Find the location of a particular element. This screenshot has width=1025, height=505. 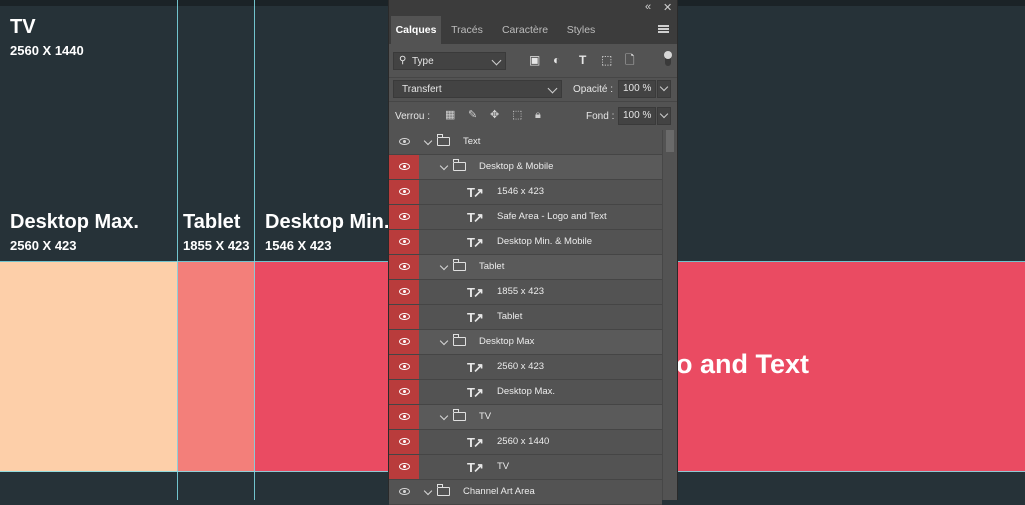

layer-row: T↗ 2560 x 423 is located at coordinates (525, 367).